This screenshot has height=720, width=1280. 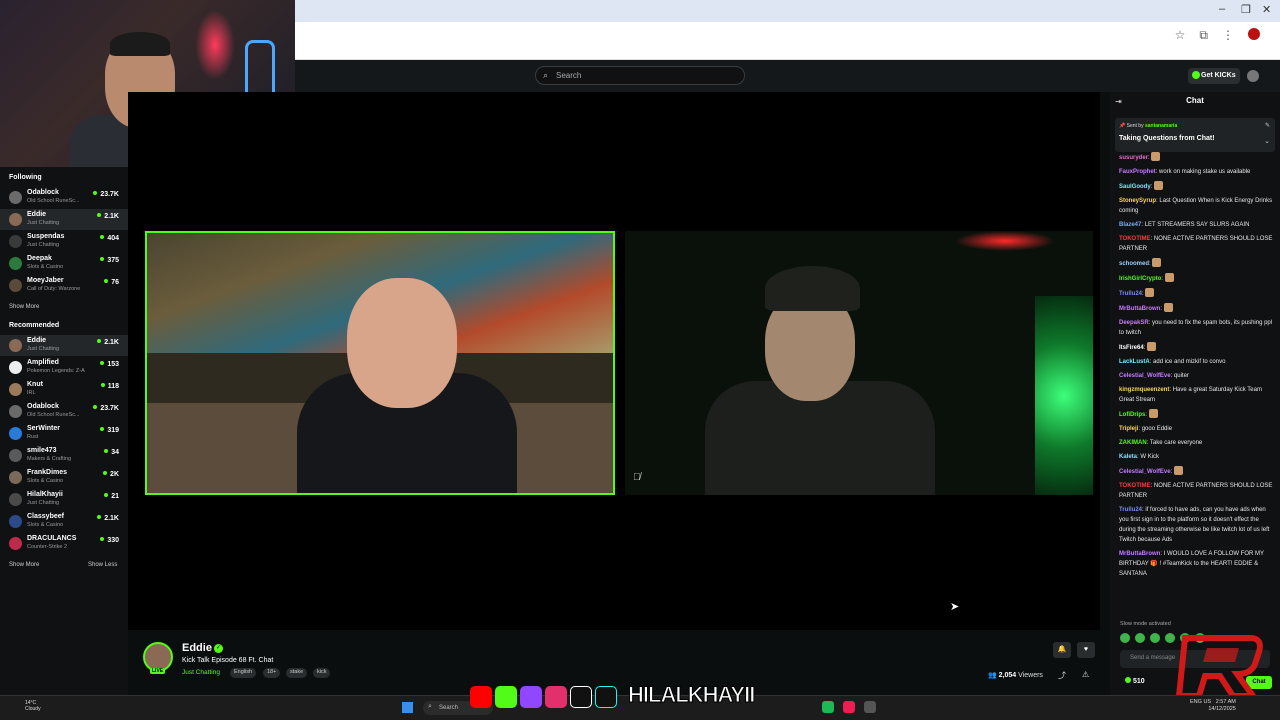 What do you see at coordinates (1267, 141) in the screenshot?
I see `chevron-down-icon: ⌄` at bounding box center [1267, 141].